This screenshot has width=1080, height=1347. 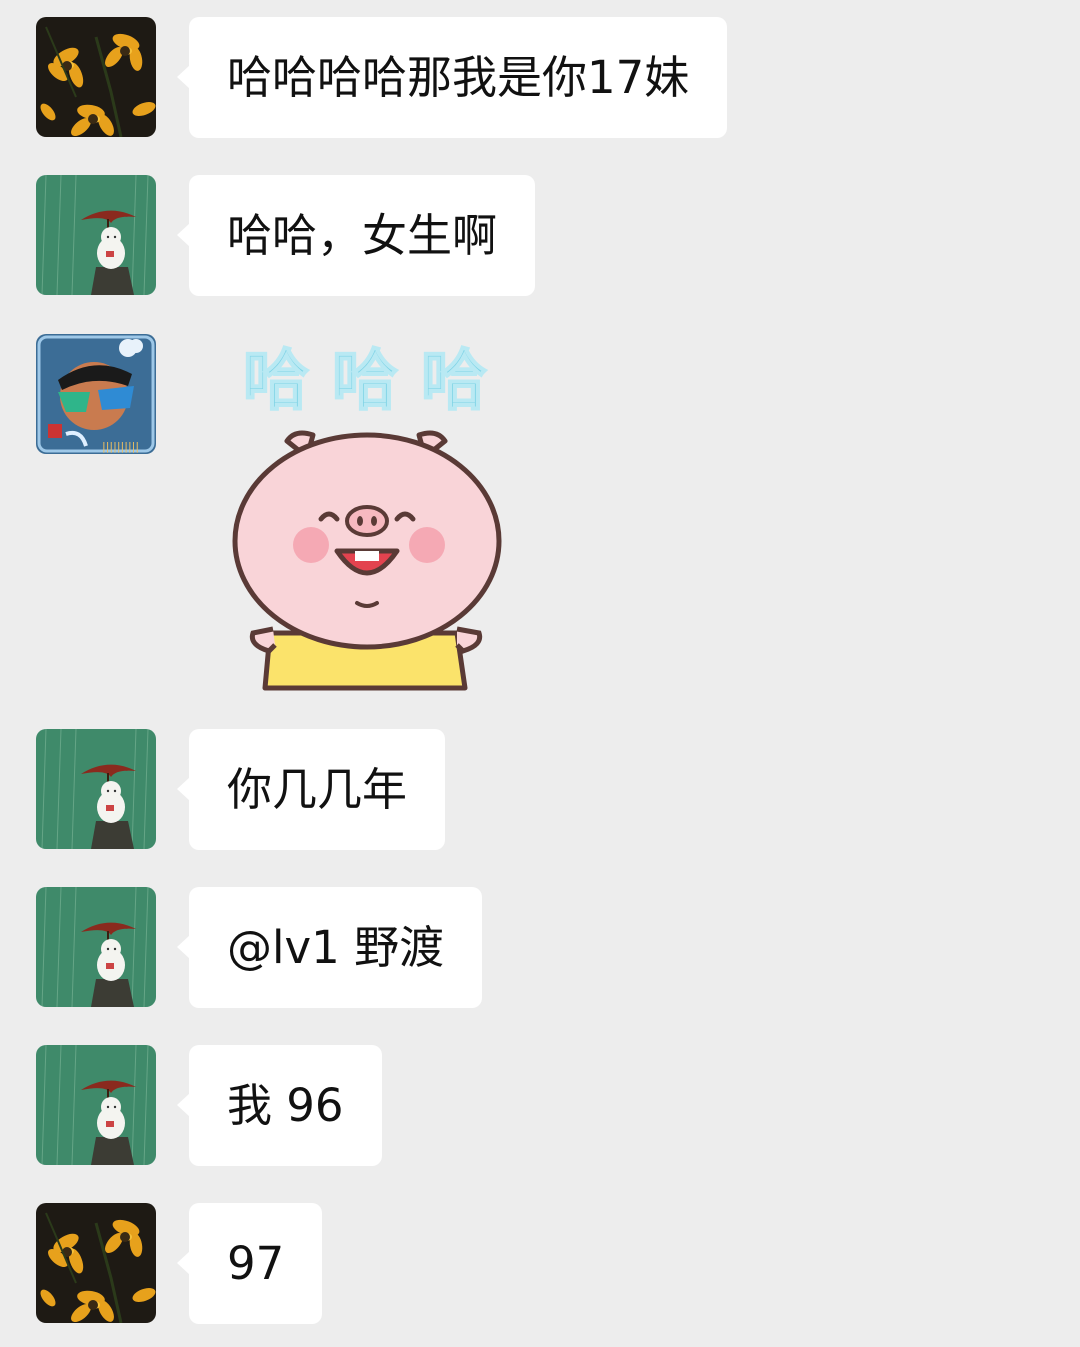 I want to click on sticker-caption: 哈 哈 哈, so click(x=365, y=380).